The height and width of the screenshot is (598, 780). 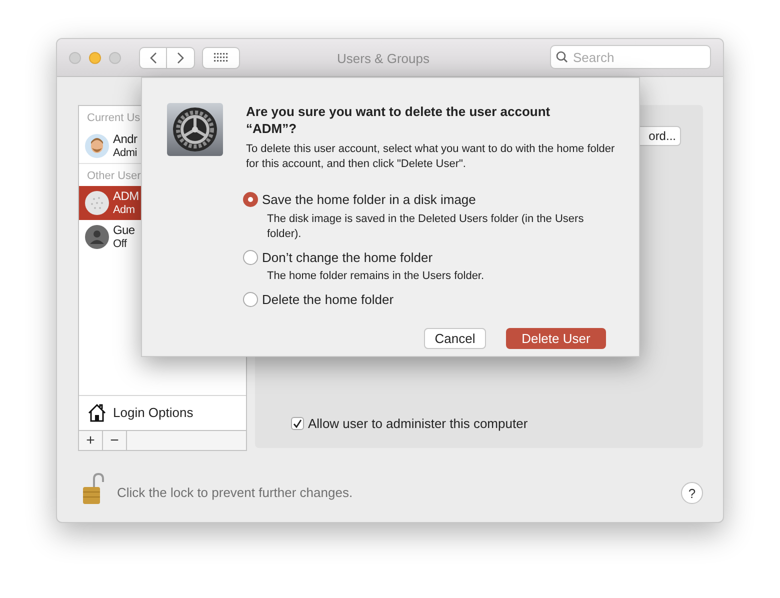 What do you see at coordinates (93, 489) in the screenshot?
I see `lock-icon` at bounding box center [93, 489].